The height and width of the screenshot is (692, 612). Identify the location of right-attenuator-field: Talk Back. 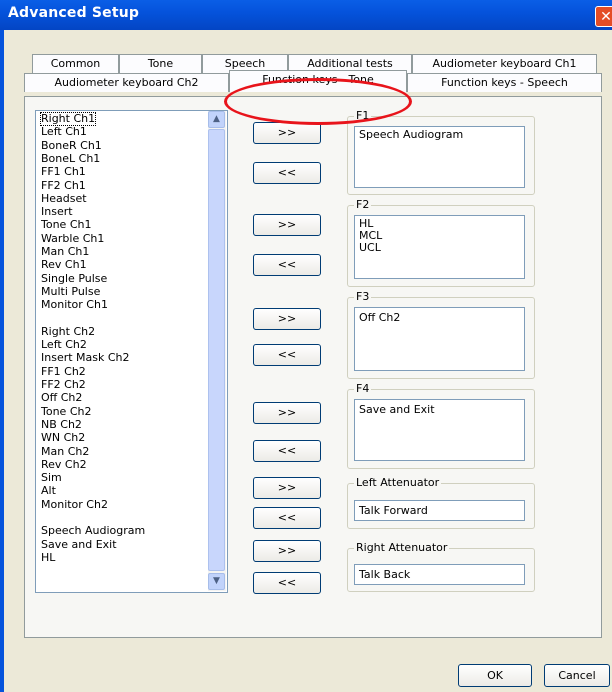
(439, 574).